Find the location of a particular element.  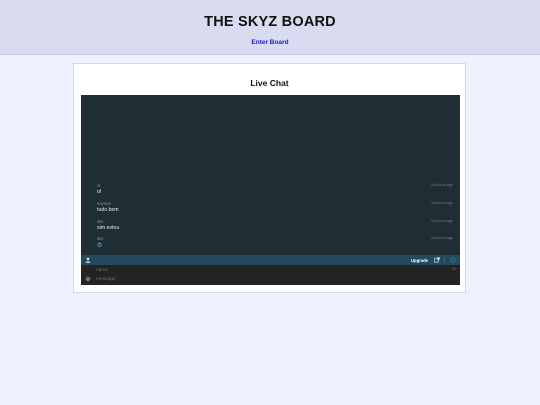

message-text: ol is located at coordinates (99, 192).